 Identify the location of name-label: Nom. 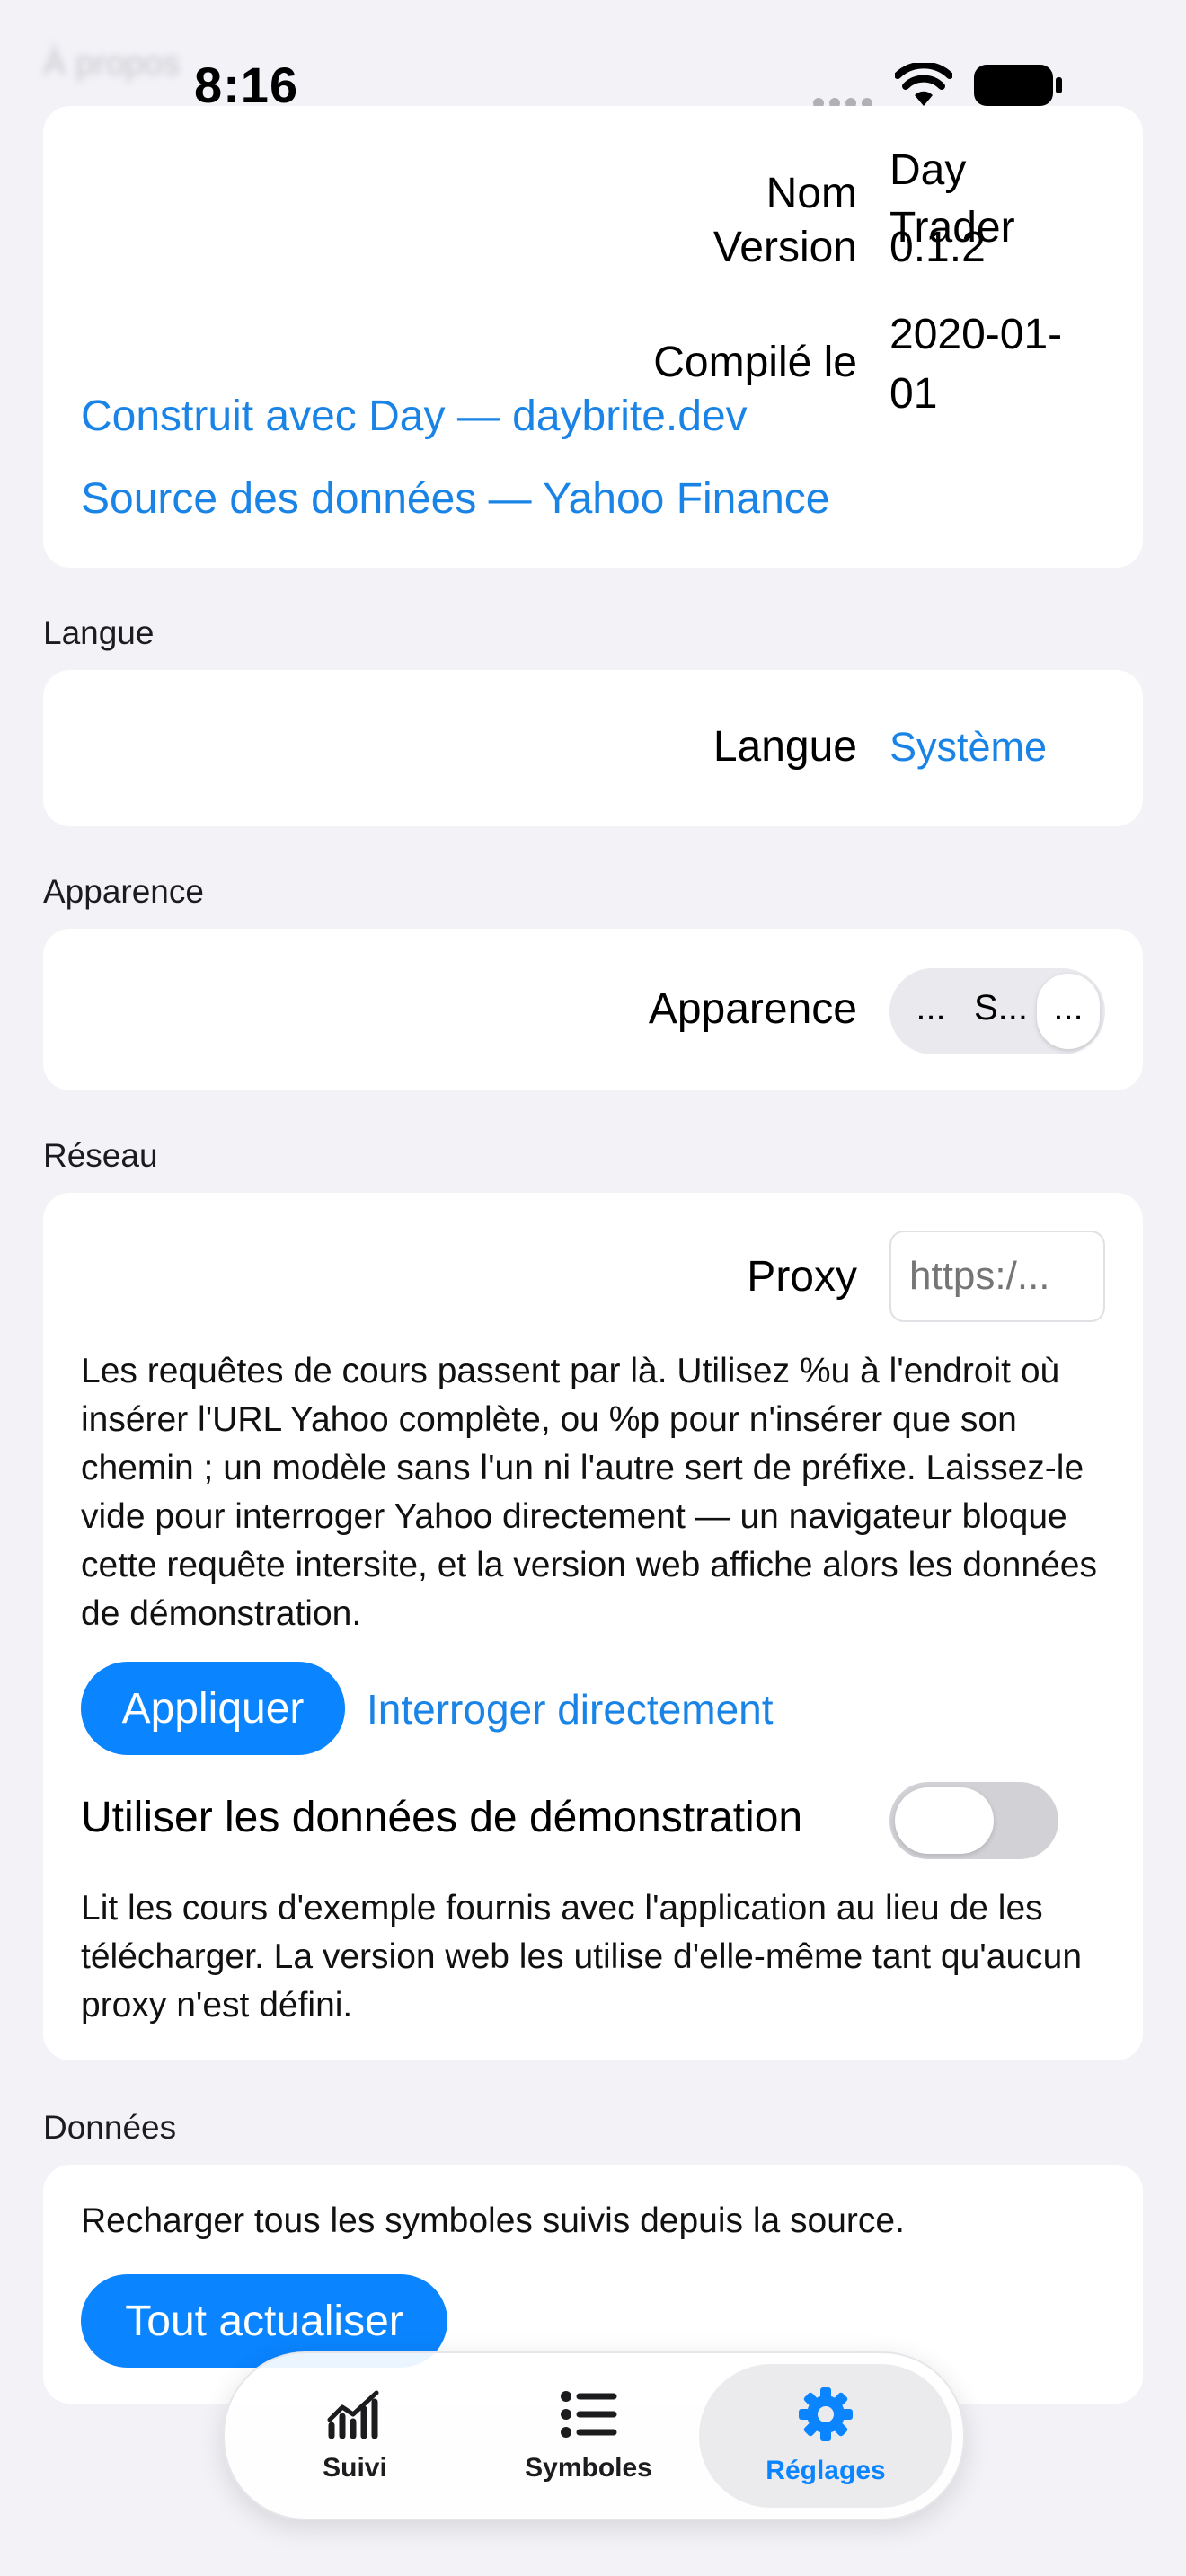
(811, 193).